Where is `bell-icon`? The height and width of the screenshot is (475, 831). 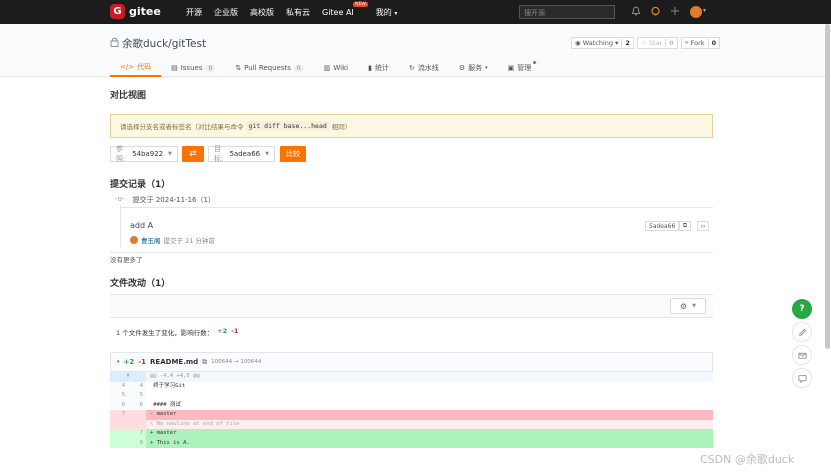 bell-icon is located at coordinates (636, 12).